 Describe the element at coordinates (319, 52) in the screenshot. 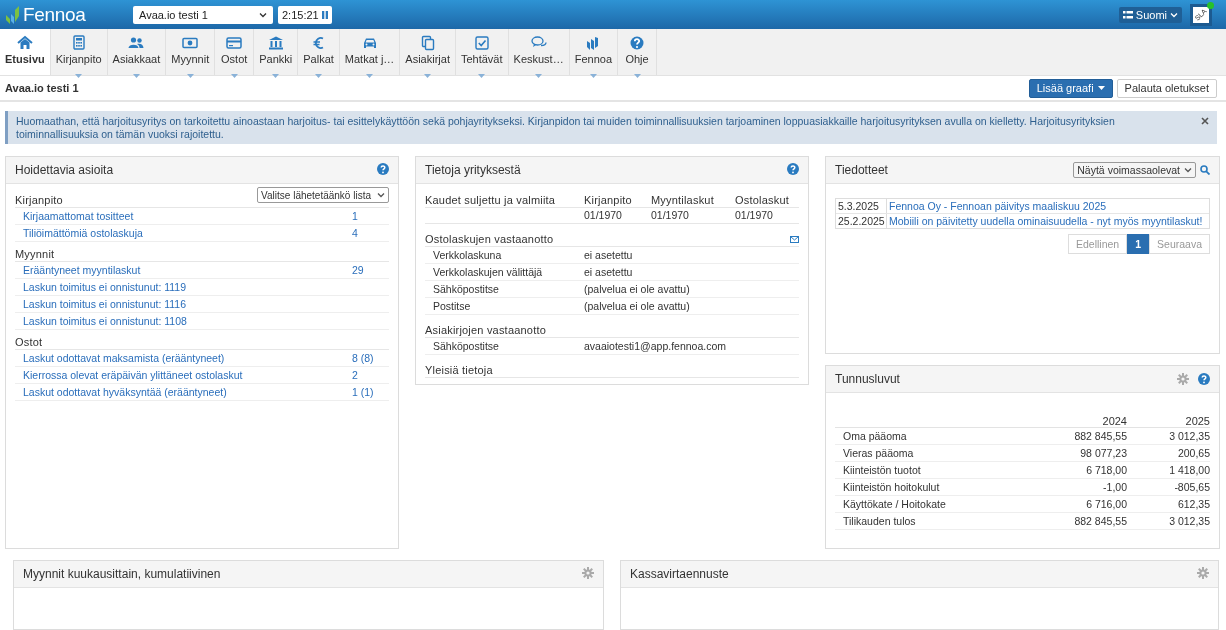

I see `nav-tab: Palkat` at that location.